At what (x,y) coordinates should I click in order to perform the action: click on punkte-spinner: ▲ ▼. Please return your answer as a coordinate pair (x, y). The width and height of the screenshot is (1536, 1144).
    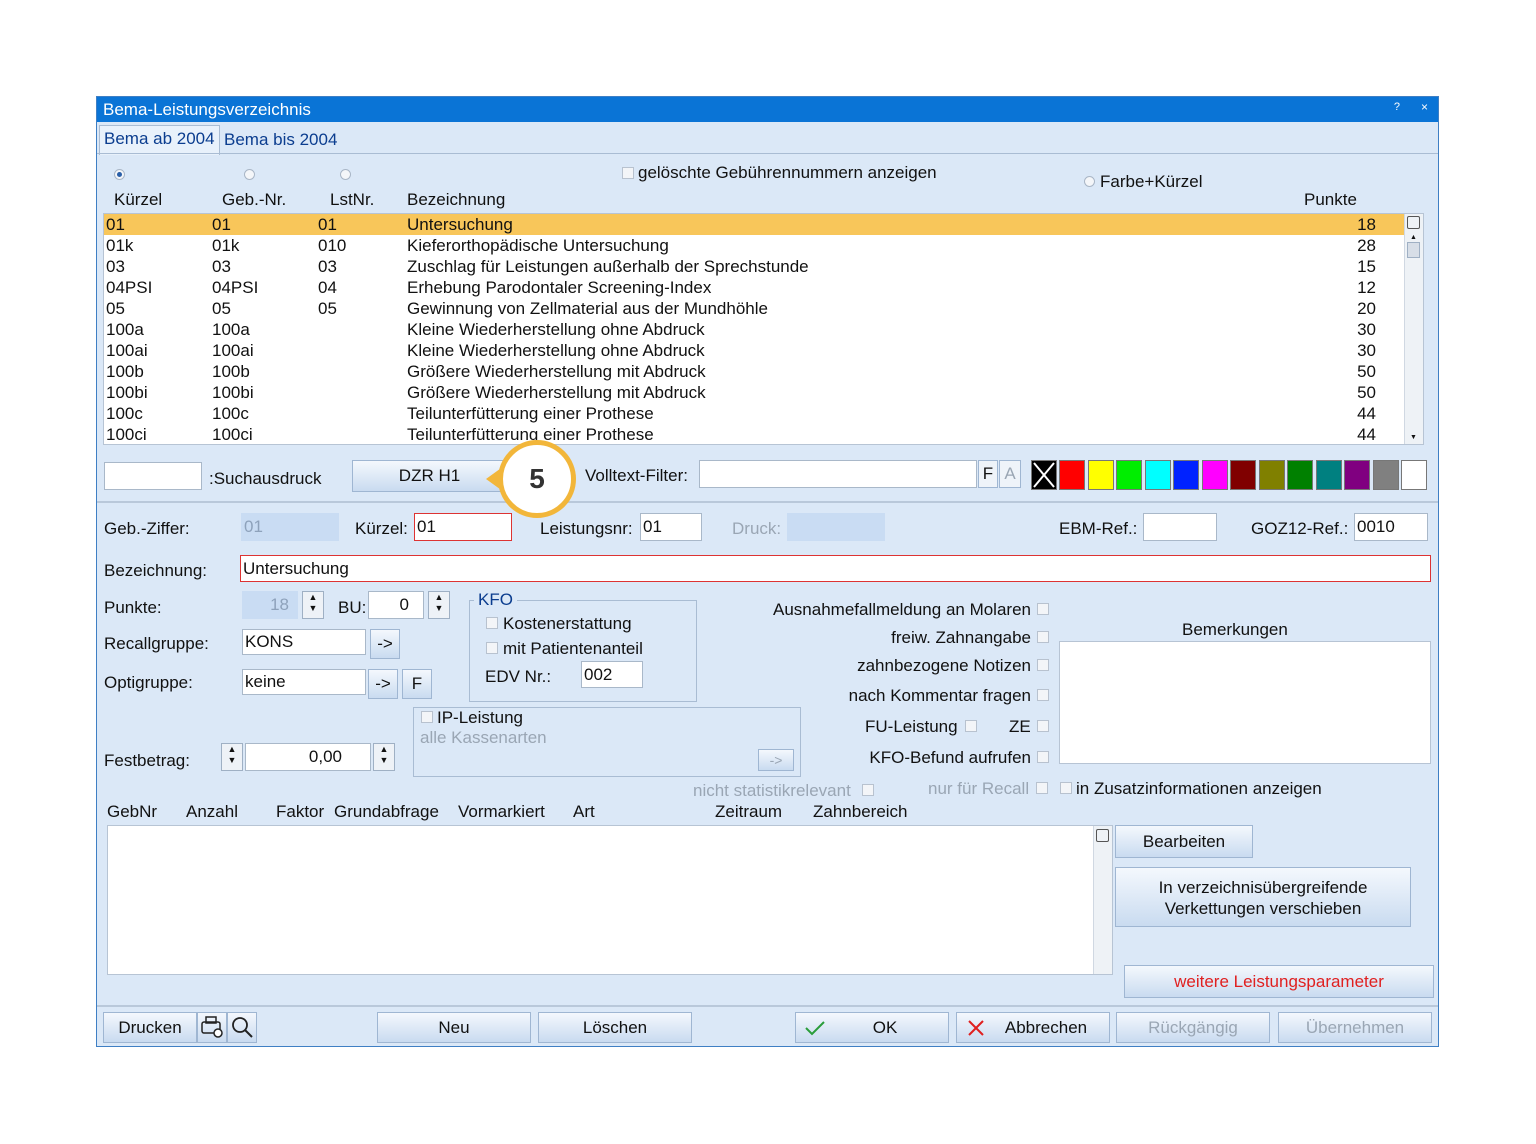
    Looking at the image, I should click on (313, 605).